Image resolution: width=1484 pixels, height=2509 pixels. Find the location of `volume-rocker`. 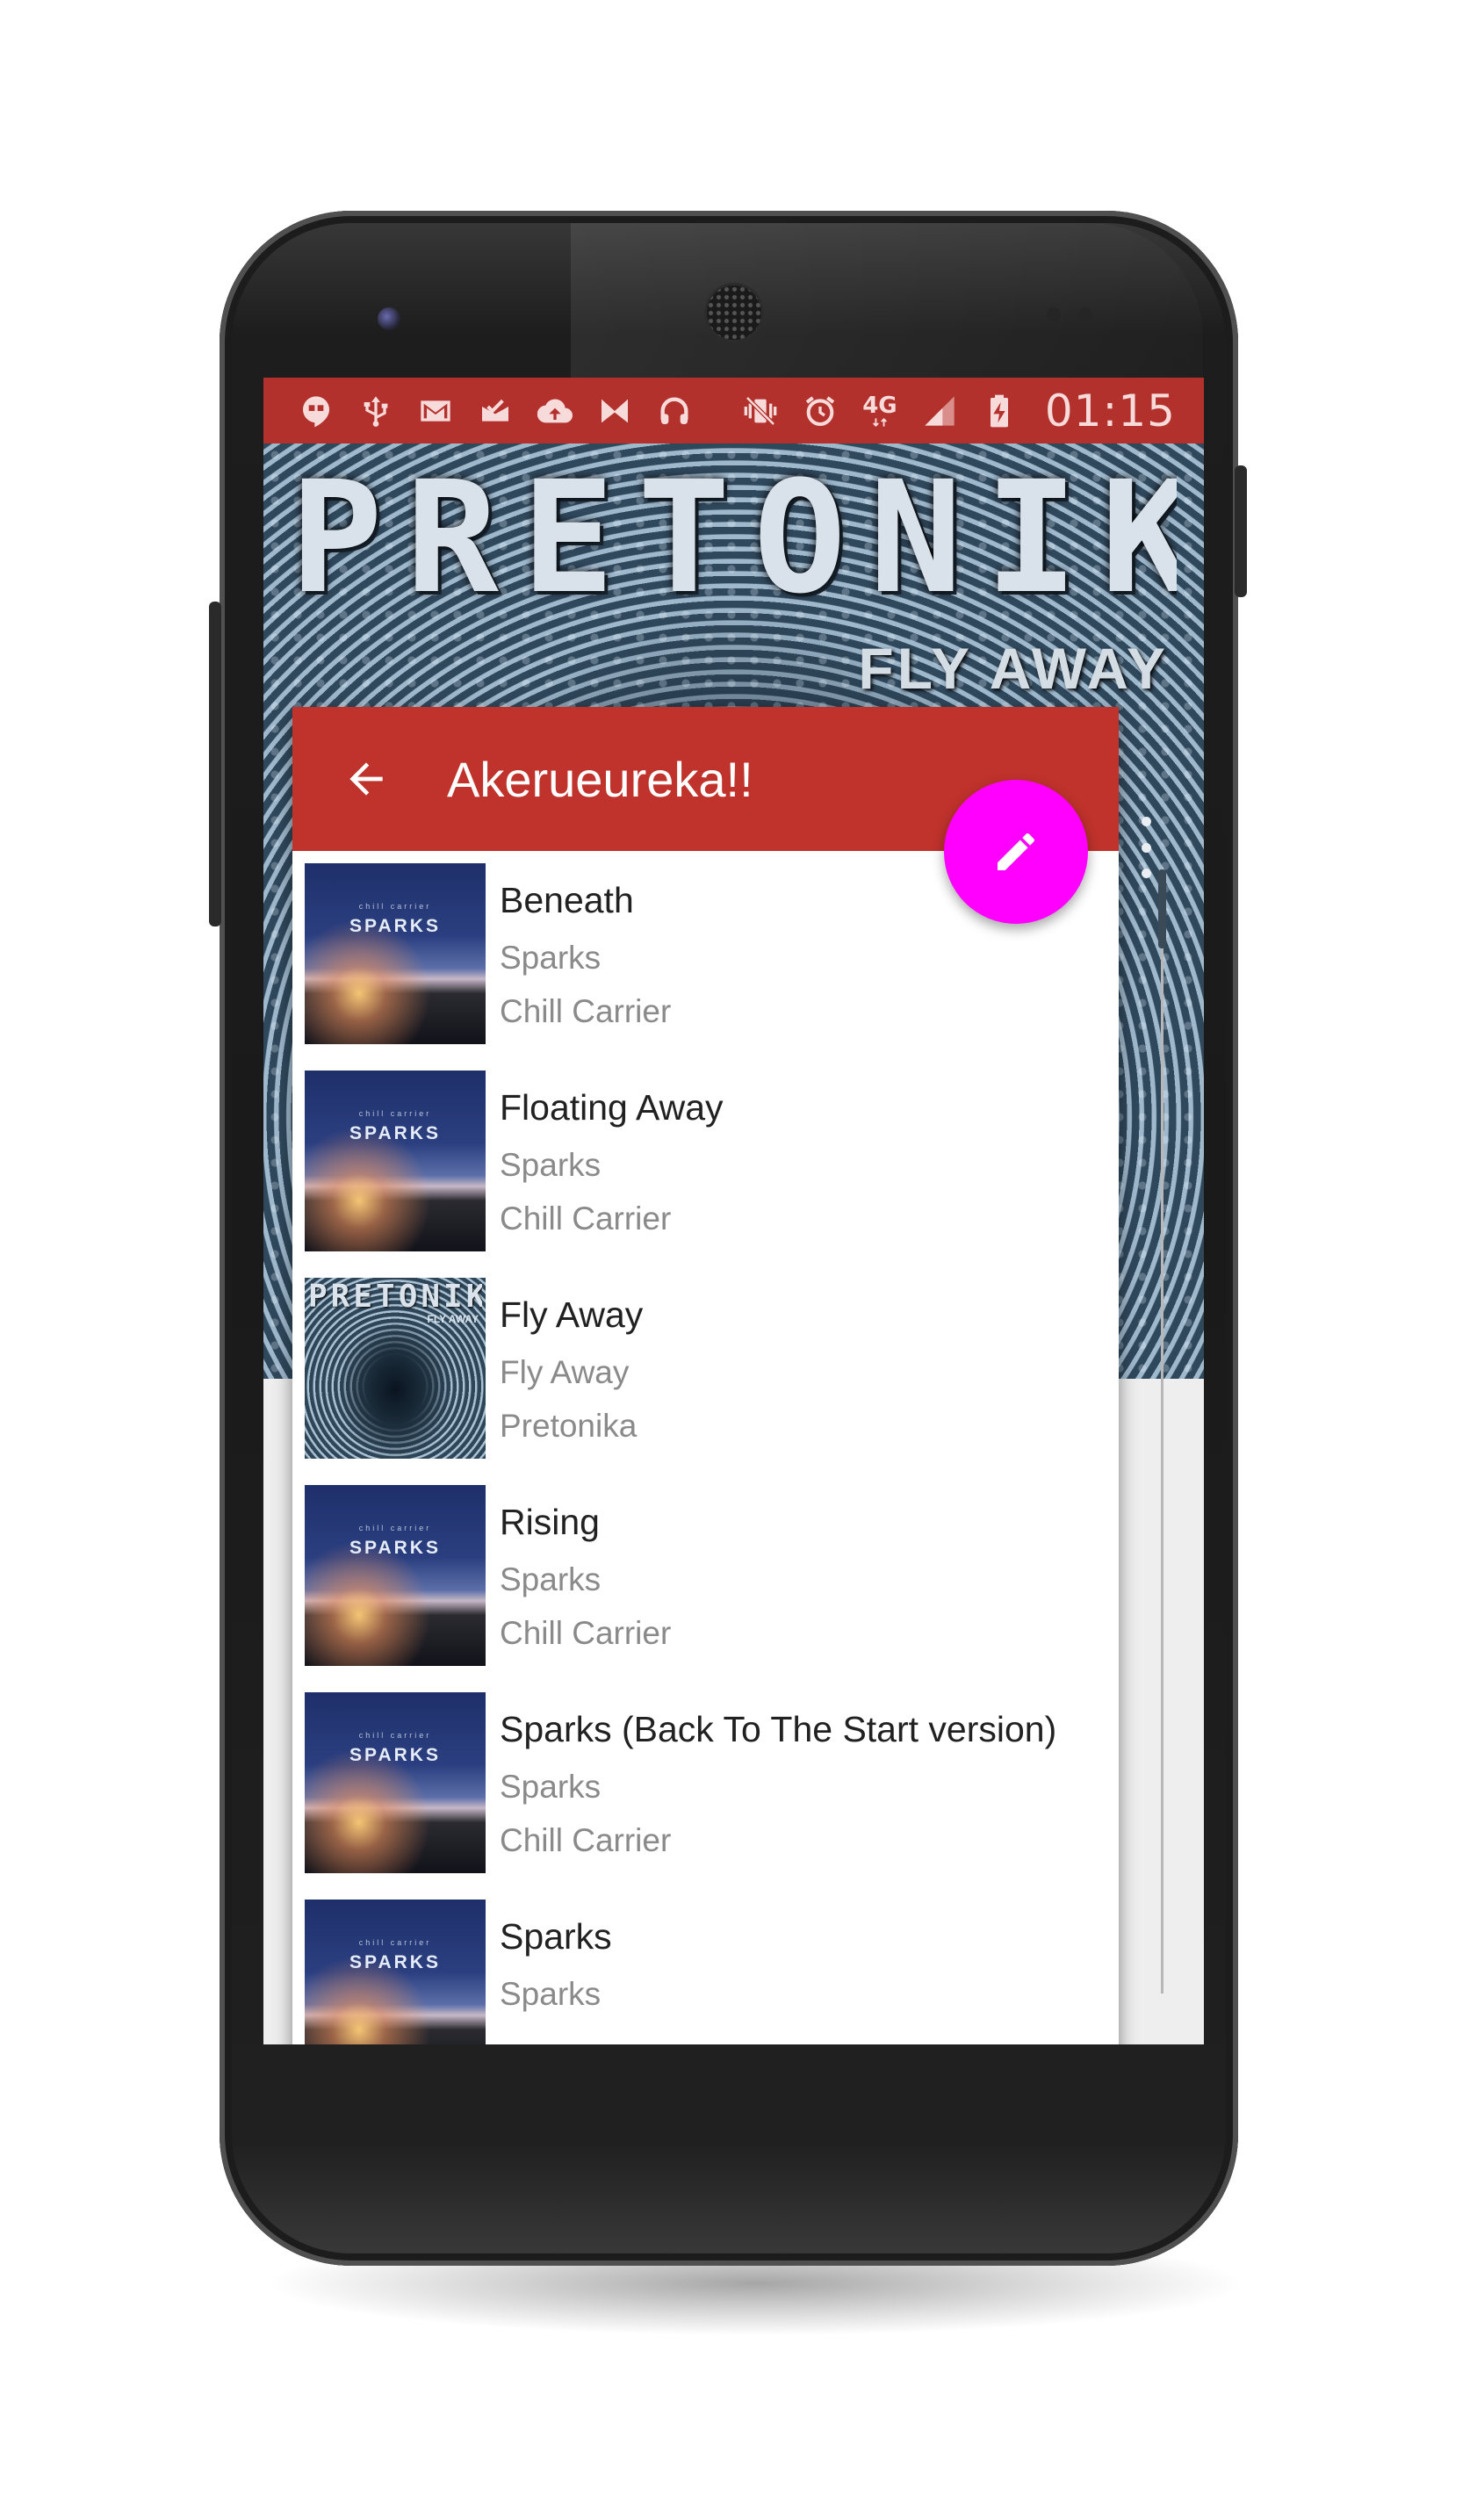

volume-rocker is located at coordinates (215, 764).